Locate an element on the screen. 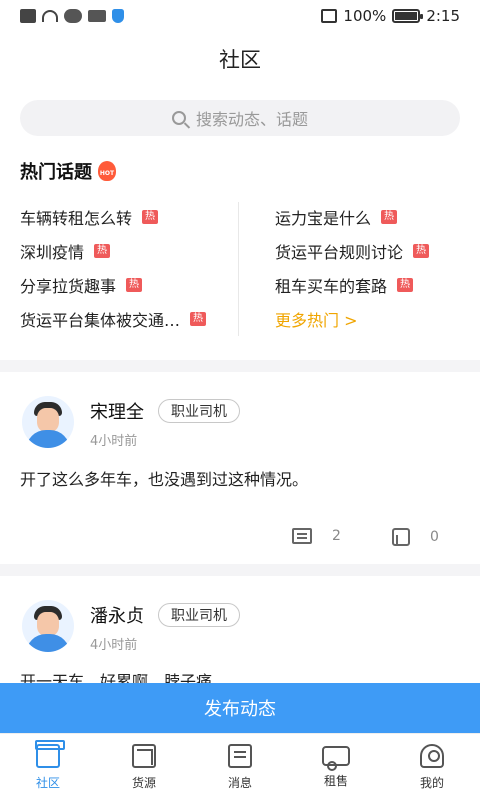  hot-topic-item: 货运平台规则讨论 热 is located at coordinates (377, 251).